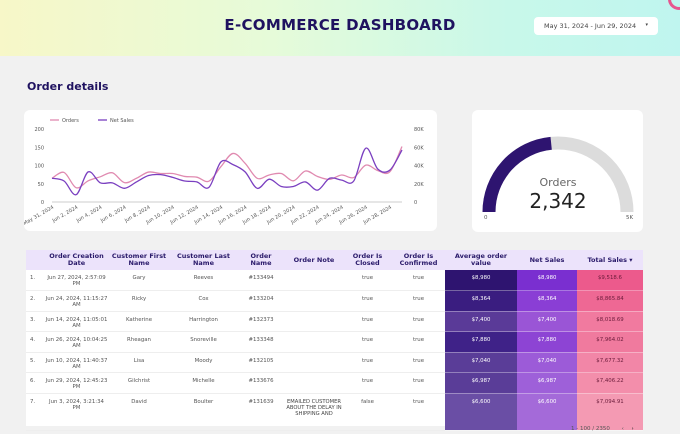 This screenshot has width=680, height=434. Describe the element at coordinates (41, 185) in the screenshot. I see `y-left-tick: 50` at that location.